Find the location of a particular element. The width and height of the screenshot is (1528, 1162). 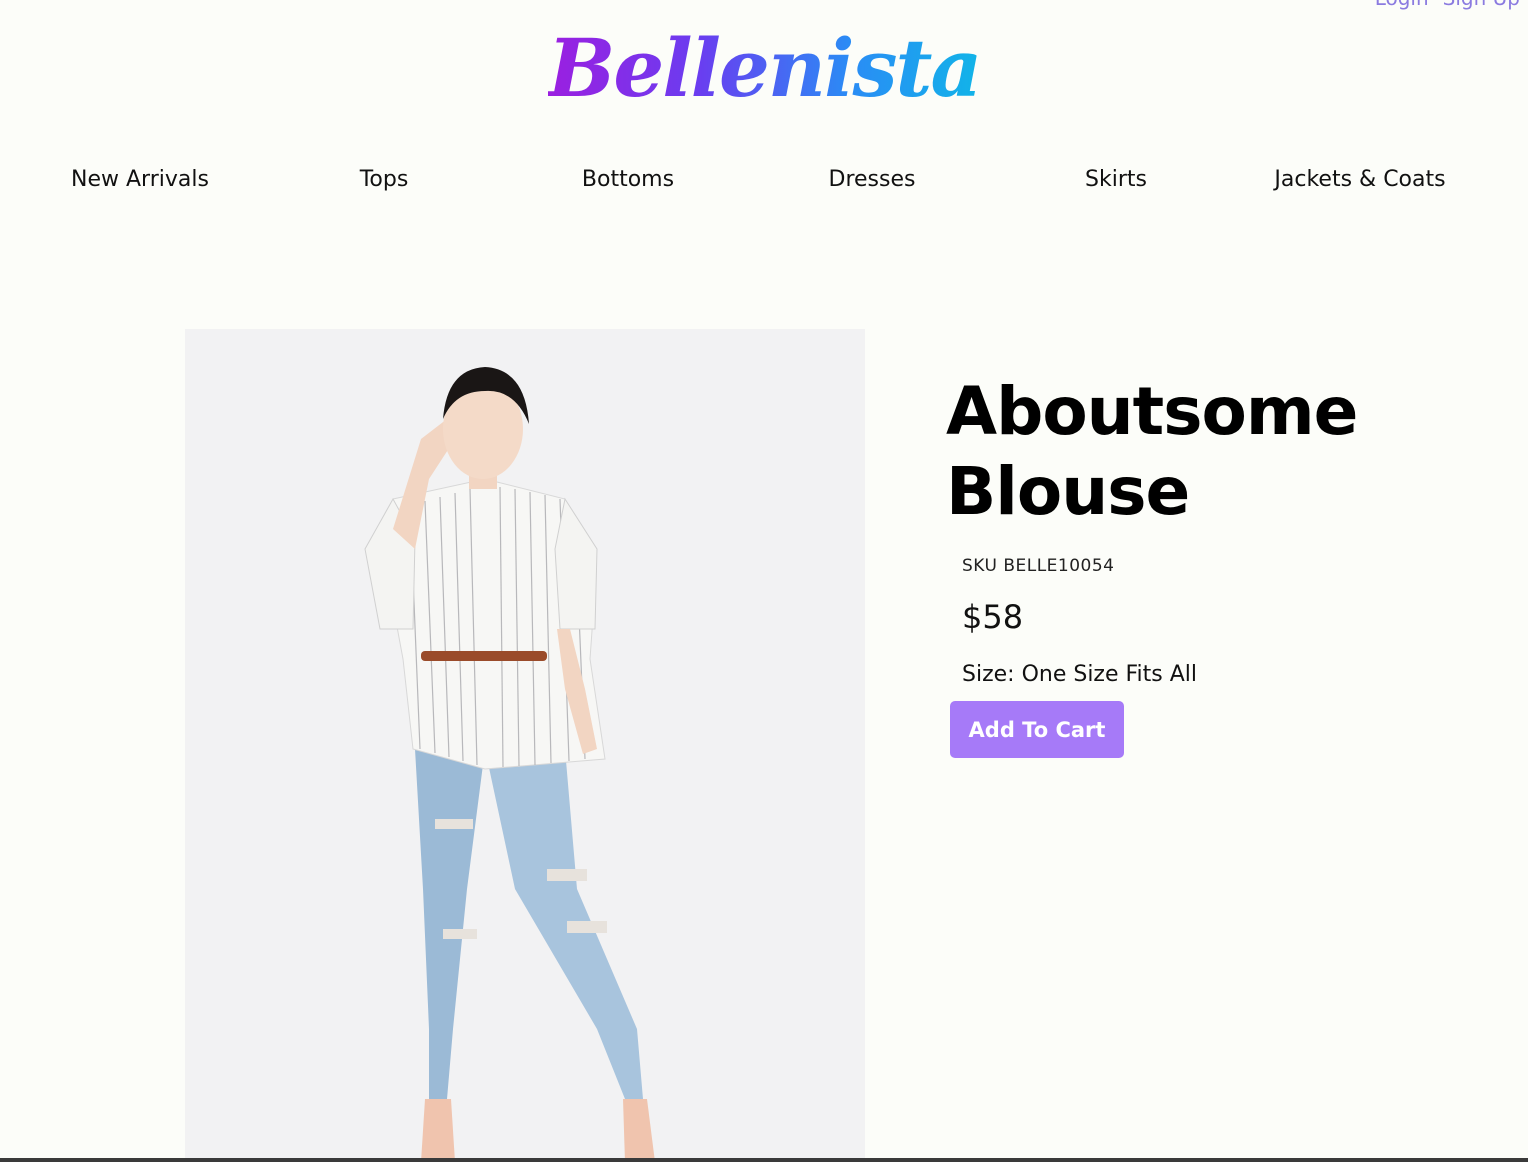

product-photo-illustration is located at coordinates (509, 764).